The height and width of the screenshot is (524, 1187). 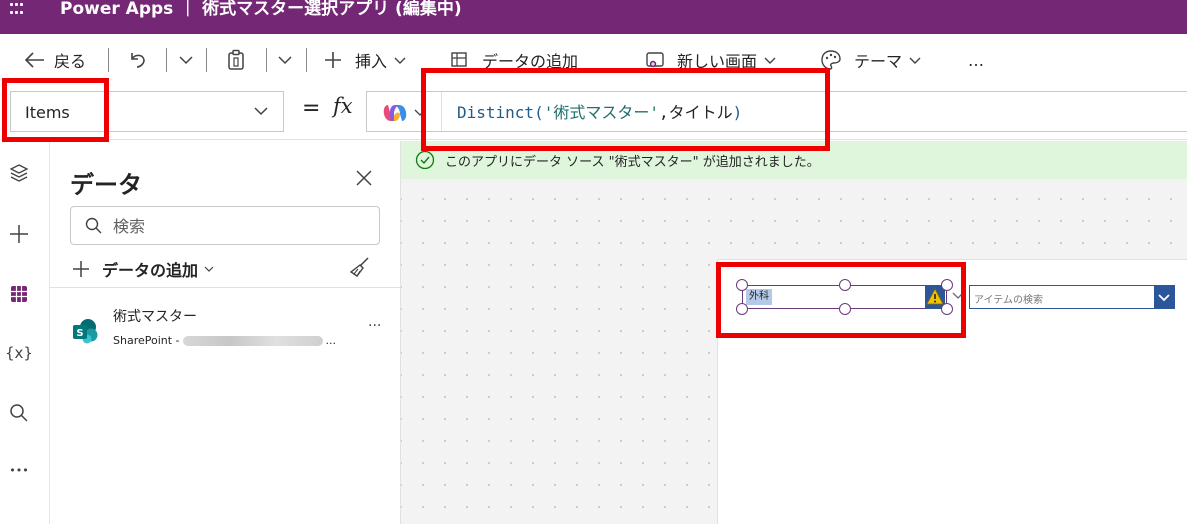 I want to click on search-rail-button, so click(x=19, y=413).